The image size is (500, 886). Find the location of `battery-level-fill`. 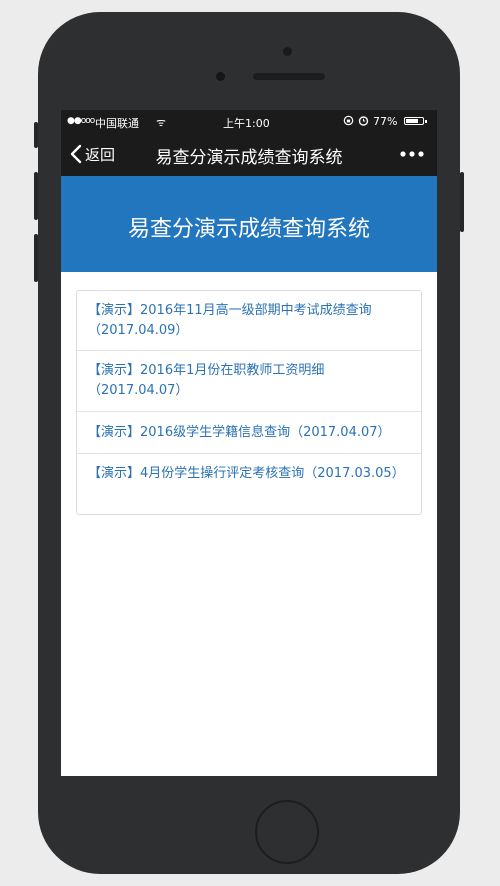

battery-level-fill is located at coordinates (412, 121).